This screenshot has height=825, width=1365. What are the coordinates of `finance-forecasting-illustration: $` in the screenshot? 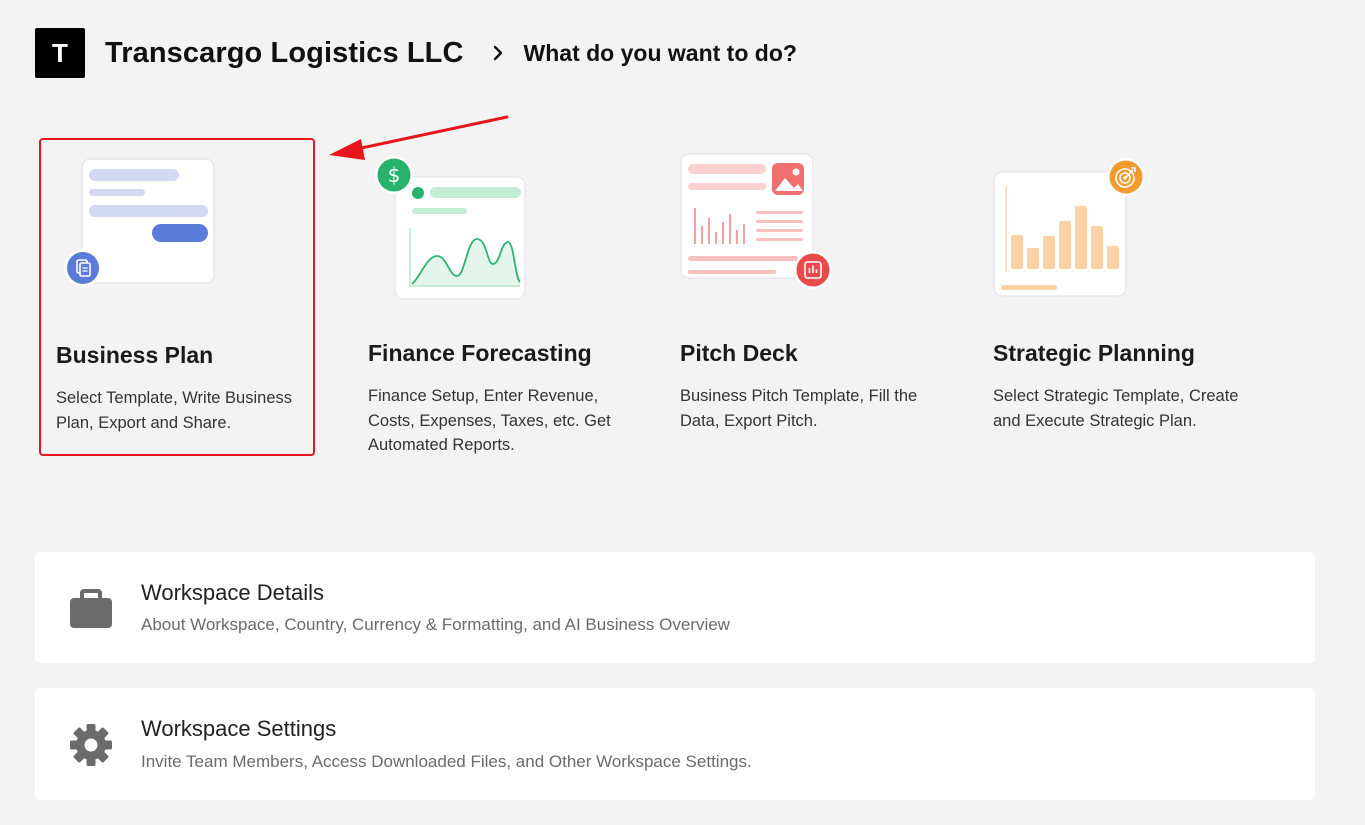 It's located at (450, 228).